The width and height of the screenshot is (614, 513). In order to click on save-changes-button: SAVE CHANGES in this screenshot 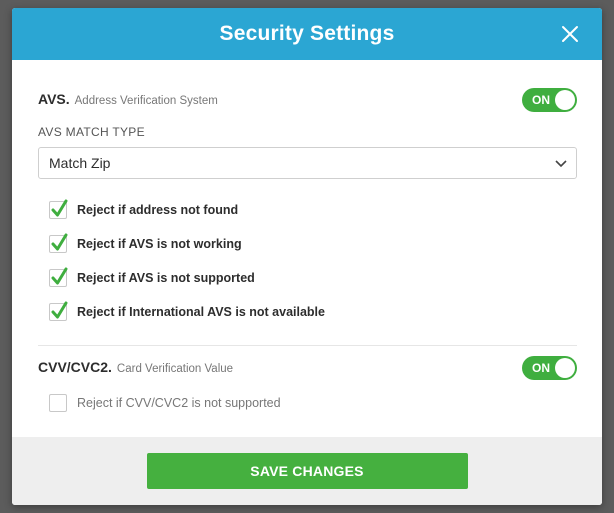, I will do `click(307, 471)`.